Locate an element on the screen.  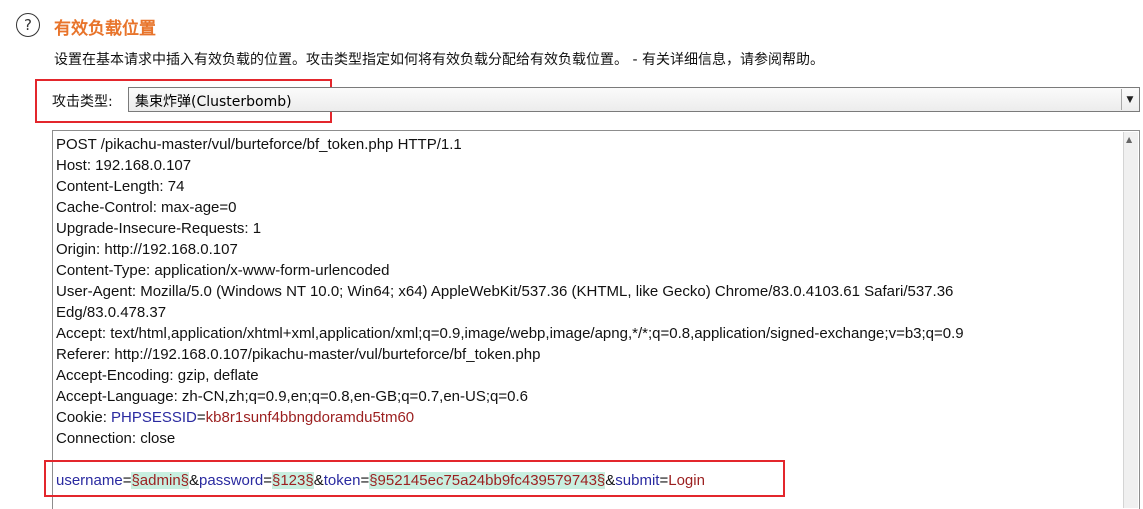
editor-scrollbar: ▲ is located at coordinates (1130, 320).